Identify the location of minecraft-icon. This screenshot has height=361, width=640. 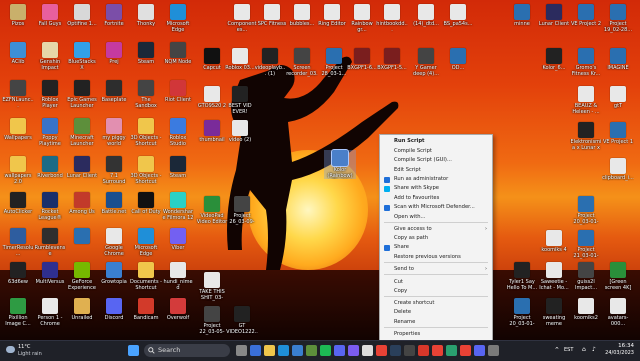
(311, 350).